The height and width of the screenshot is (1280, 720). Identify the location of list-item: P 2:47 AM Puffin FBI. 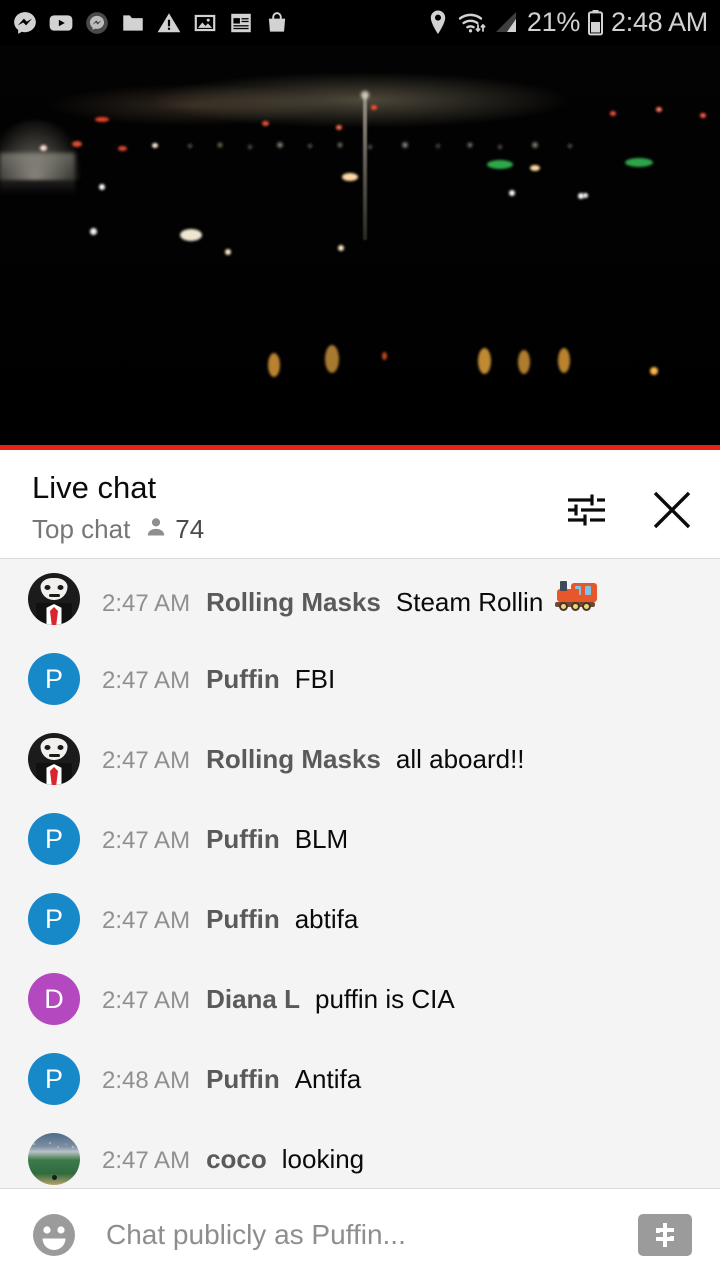
(360, 679).